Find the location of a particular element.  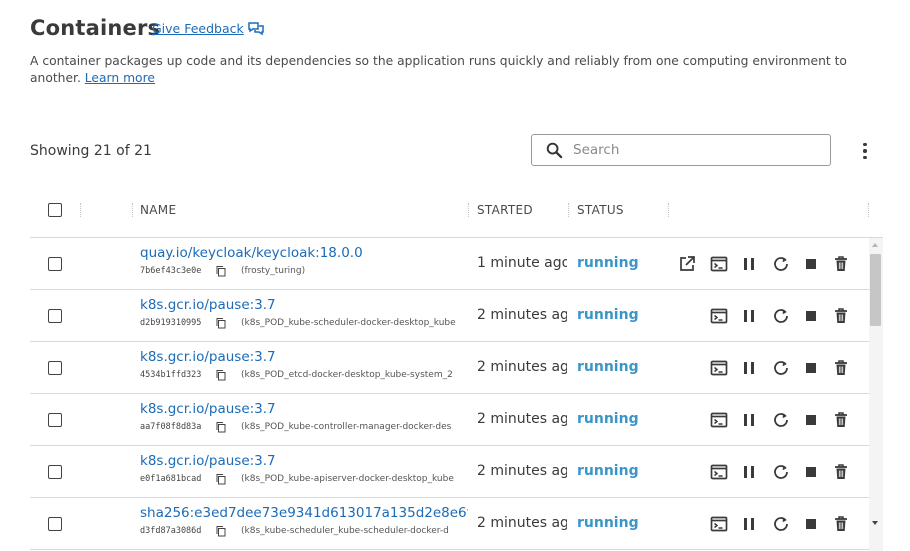

select-all-checkbox is located at coordinates (55, 210).